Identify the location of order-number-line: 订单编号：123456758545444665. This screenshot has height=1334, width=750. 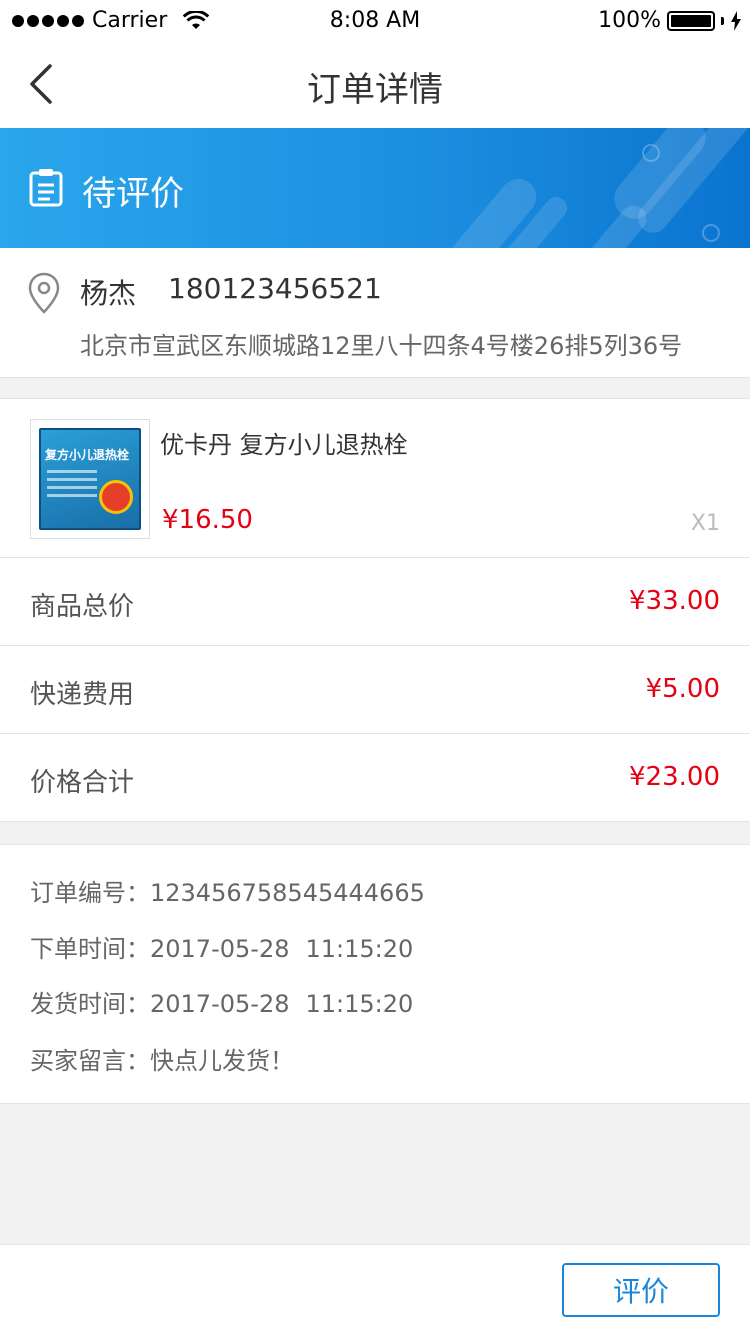
(227, 890).